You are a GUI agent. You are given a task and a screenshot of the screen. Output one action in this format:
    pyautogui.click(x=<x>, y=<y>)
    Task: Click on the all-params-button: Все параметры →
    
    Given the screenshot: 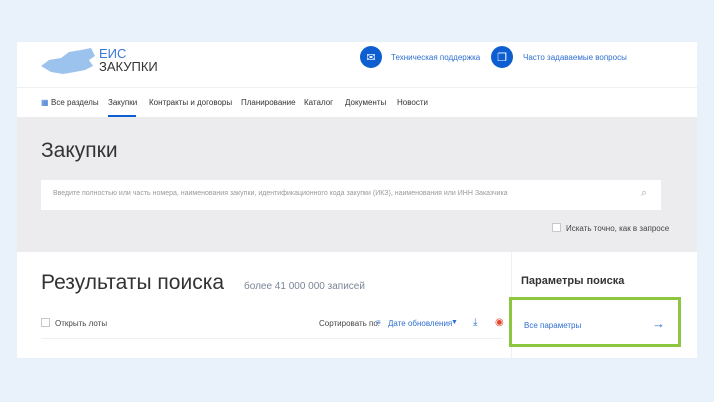 What is the action you would take?
    pyautogui.click(x=595, y=322)
    